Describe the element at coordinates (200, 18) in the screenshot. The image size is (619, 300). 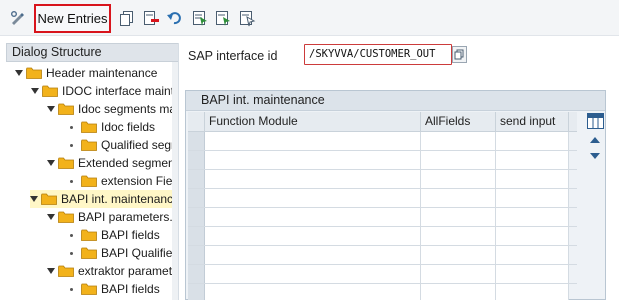
I see `select-all-icon` at that location.